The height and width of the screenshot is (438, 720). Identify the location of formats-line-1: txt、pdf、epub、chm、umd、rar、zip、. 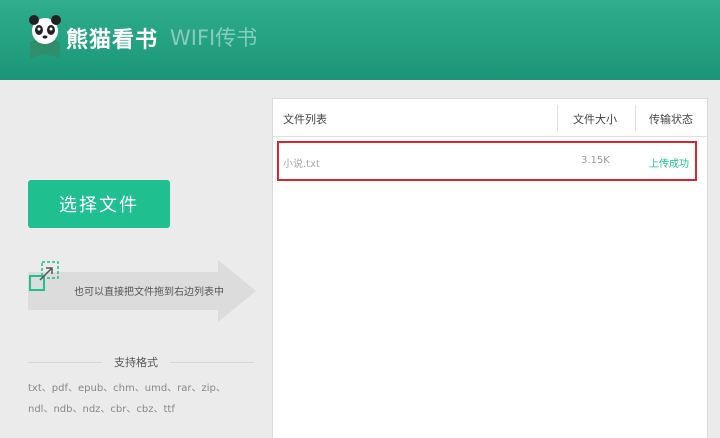
(127, 388).